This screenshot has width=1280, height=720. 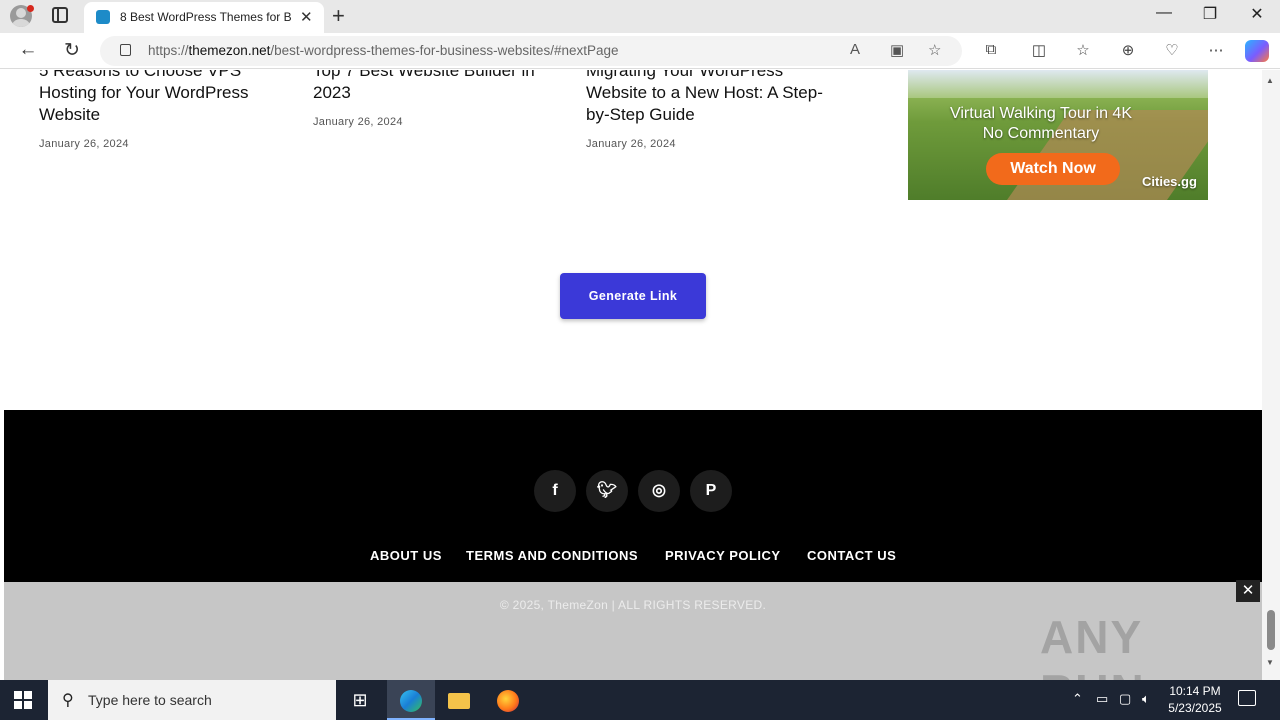 I want to click on active-tab: 8 Best WordPress Themes for Business ✕, so click(x=204, y=17).